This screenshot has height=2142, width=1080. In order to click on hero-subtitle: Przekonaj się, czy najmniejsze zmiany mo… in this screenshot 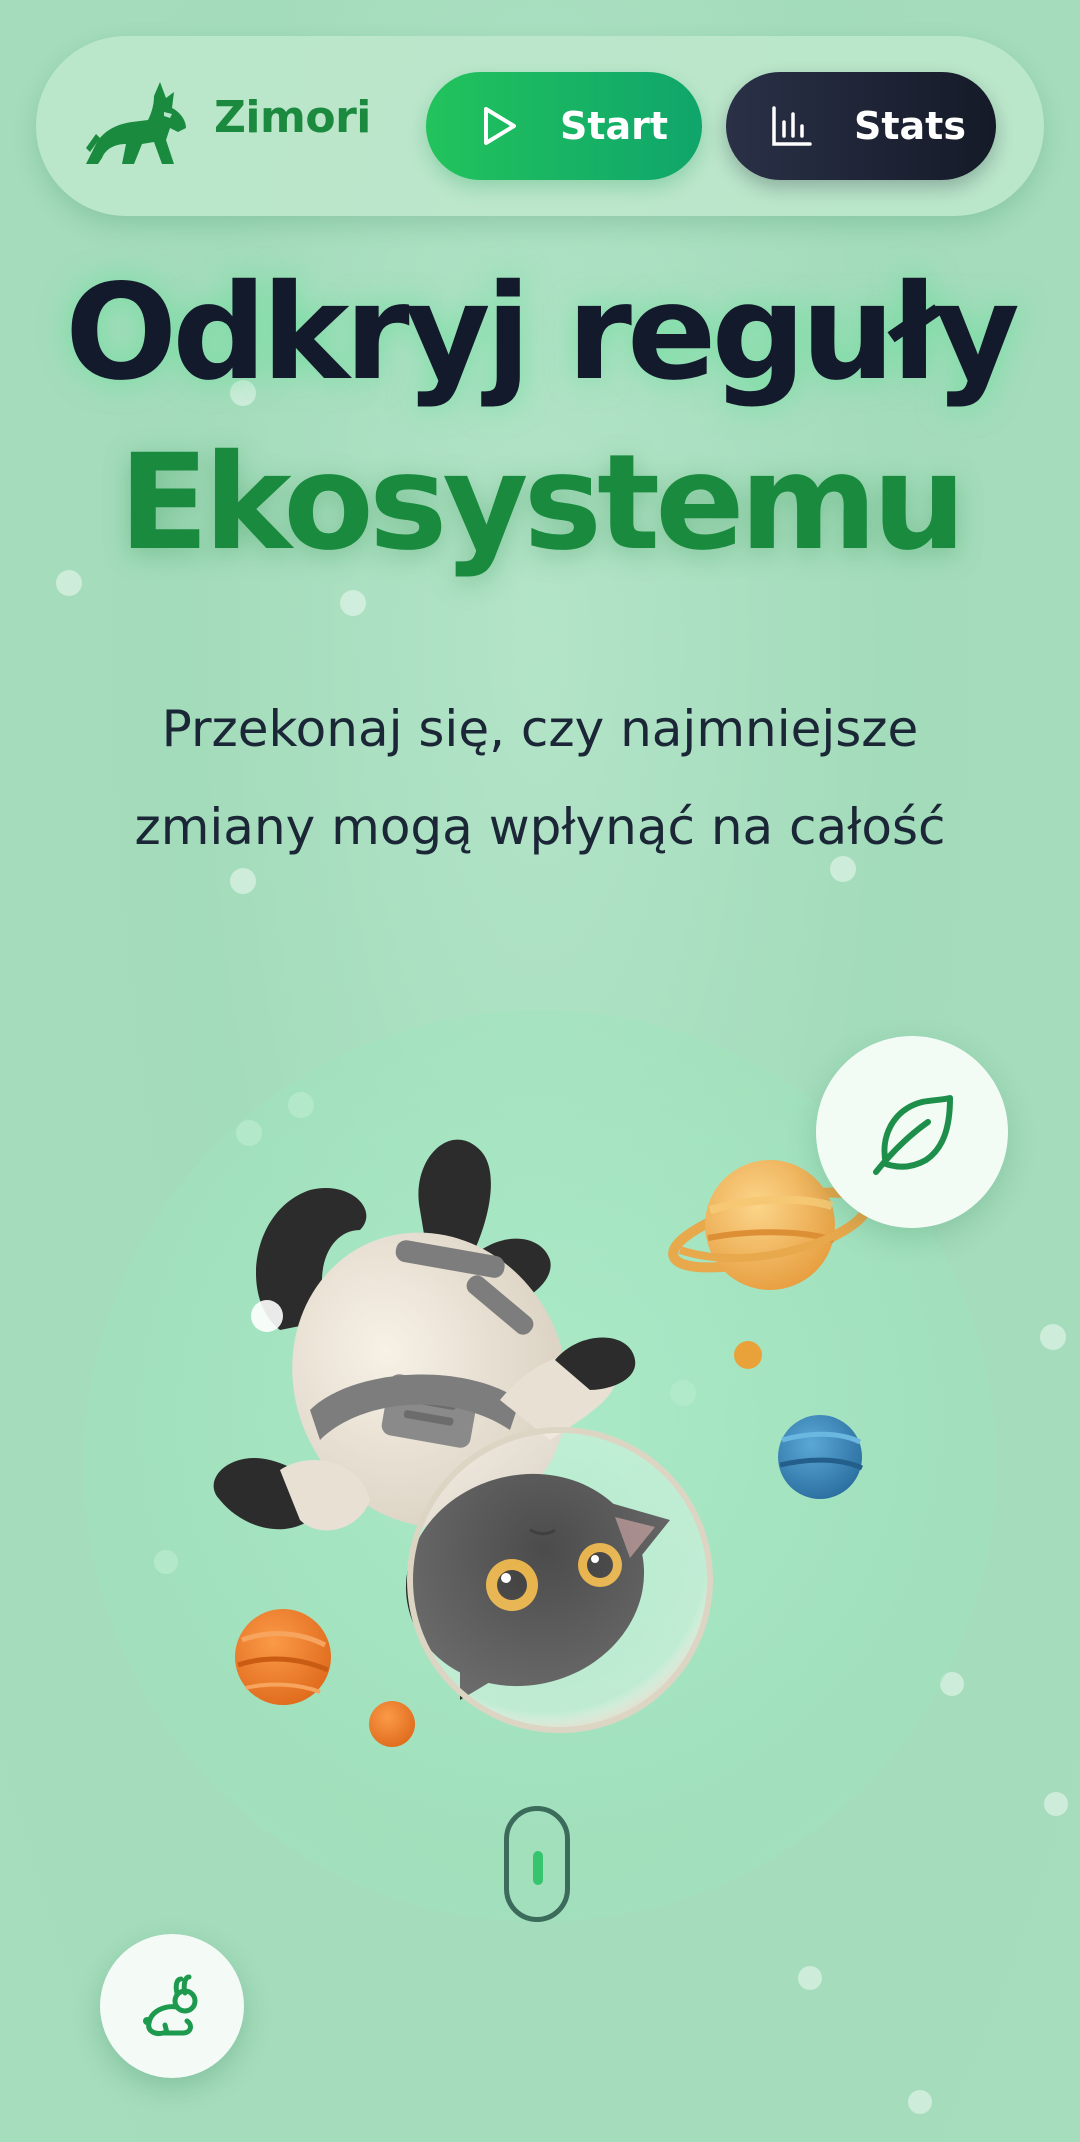, I will do `click(540, 778)`.